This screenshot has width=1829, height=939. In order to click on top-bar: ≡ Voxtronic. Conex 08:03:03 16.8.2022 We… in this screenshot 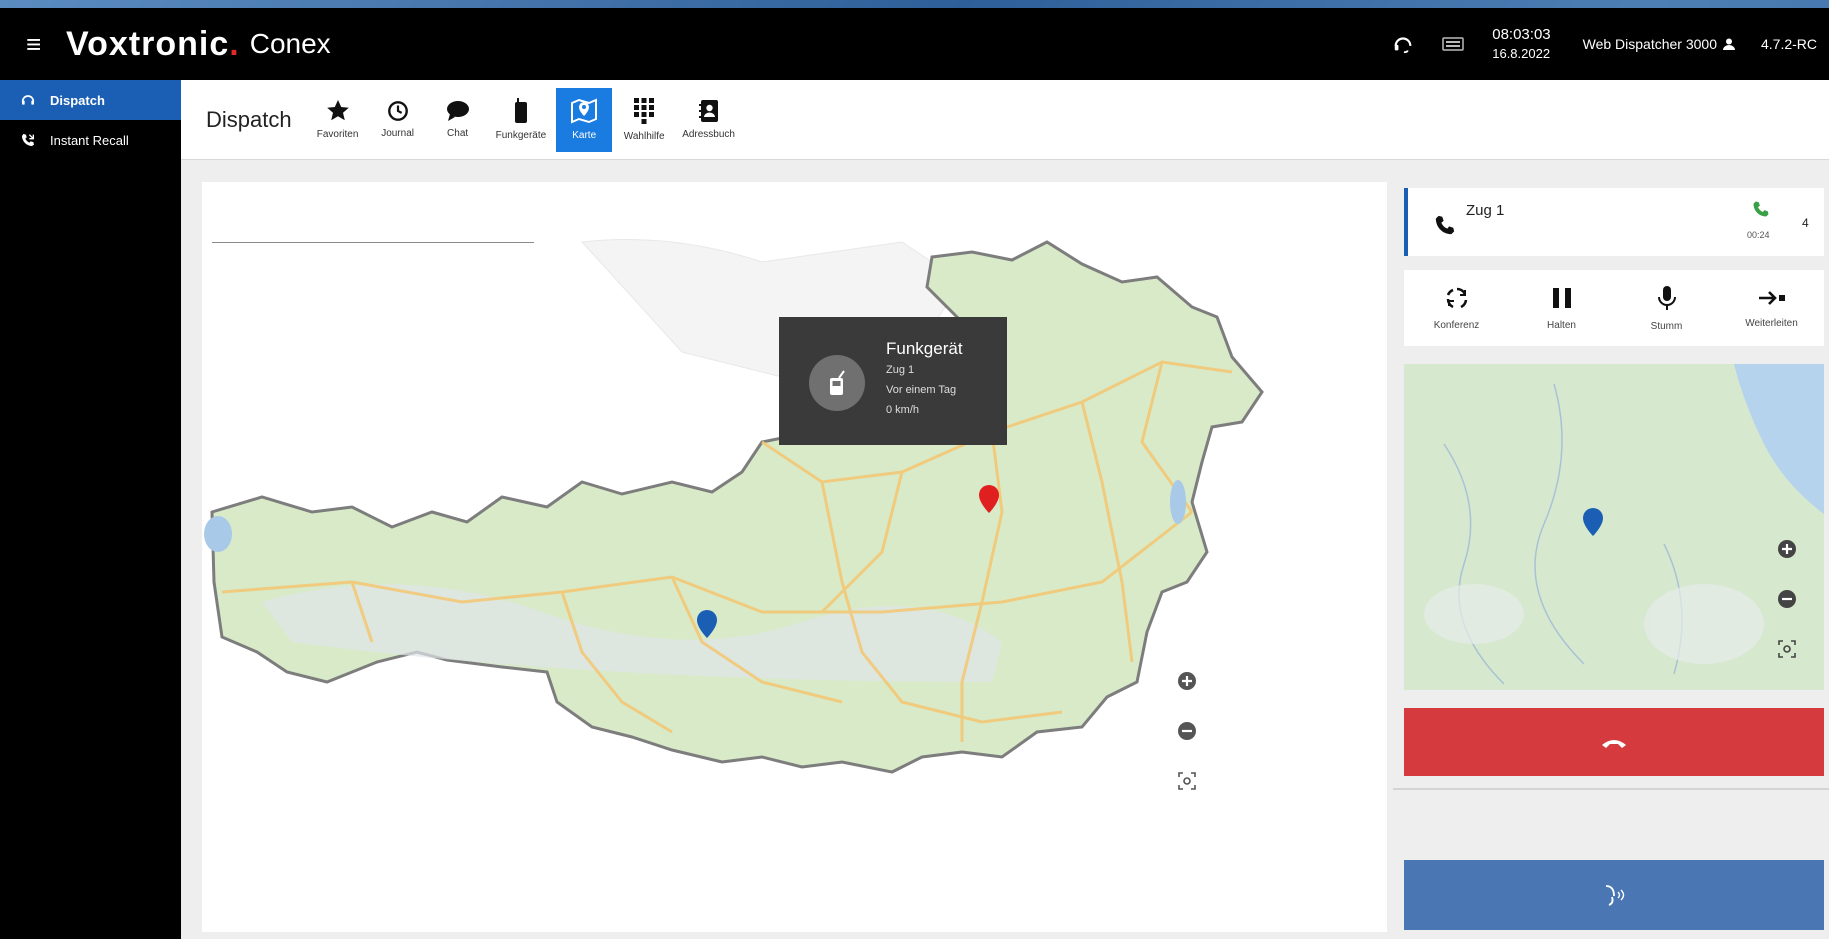, I will do `click(914, 44)`.